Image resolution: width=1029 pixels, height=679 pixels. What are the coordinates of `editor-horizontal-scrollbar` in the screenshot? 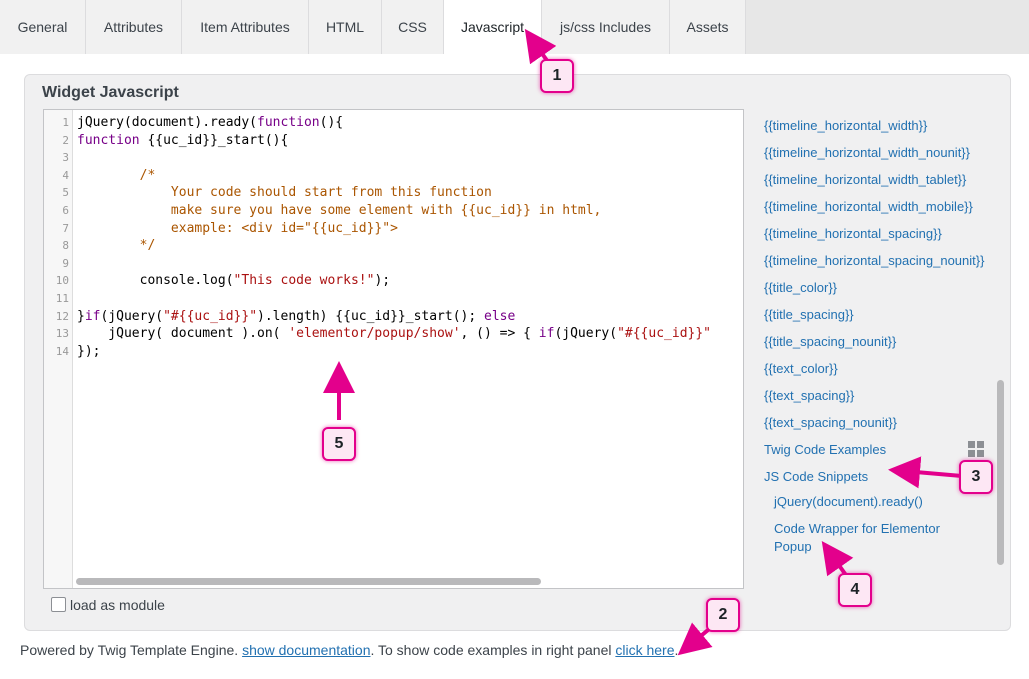 It's located at (308, 581).